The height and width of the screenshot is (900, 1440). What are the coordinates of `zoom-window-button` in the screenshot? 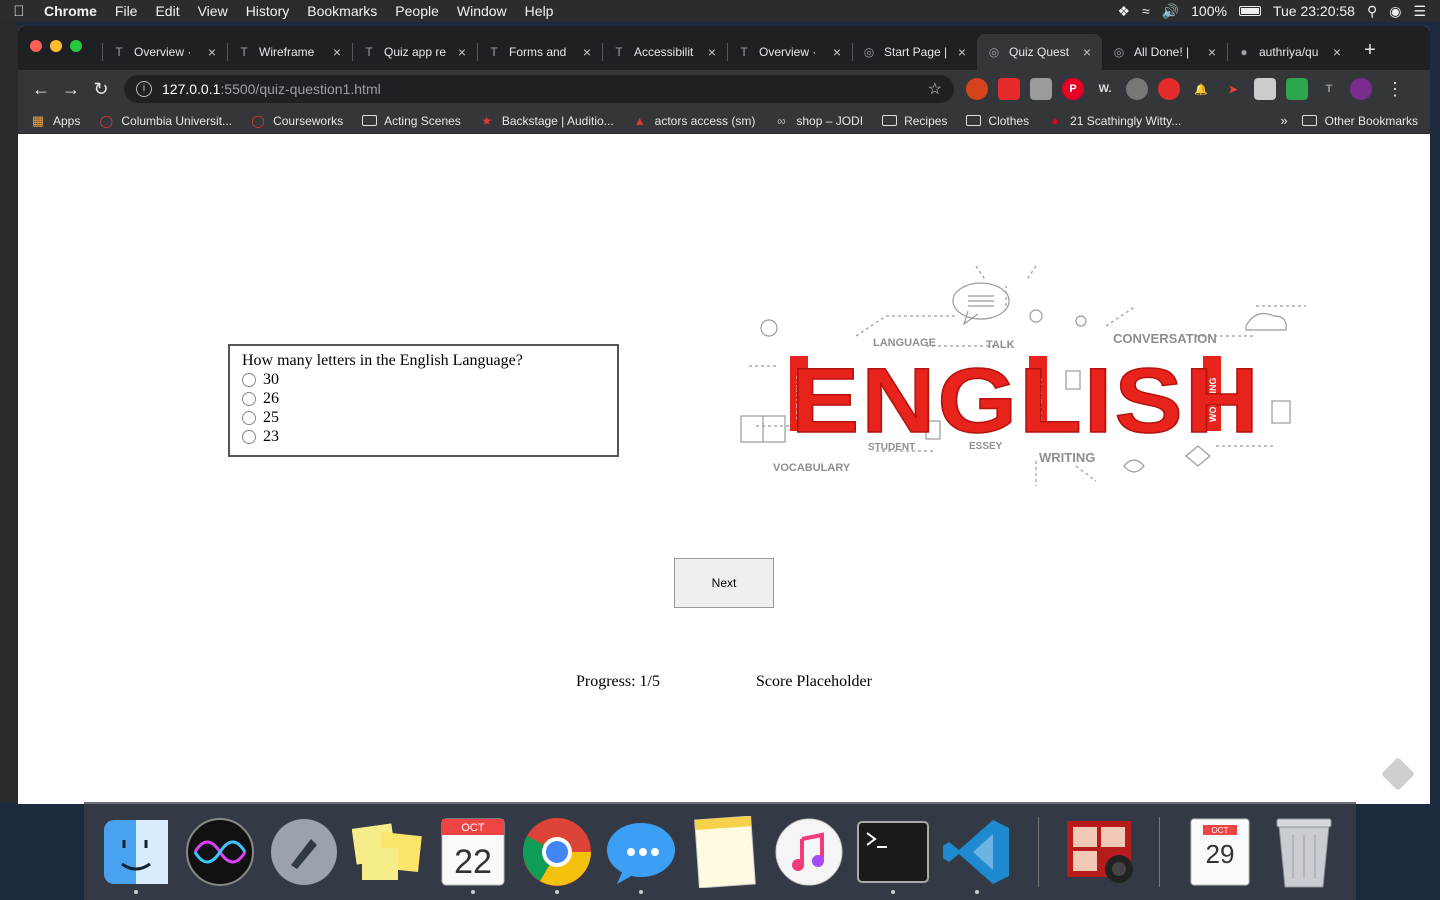 It's located at (76, 46).